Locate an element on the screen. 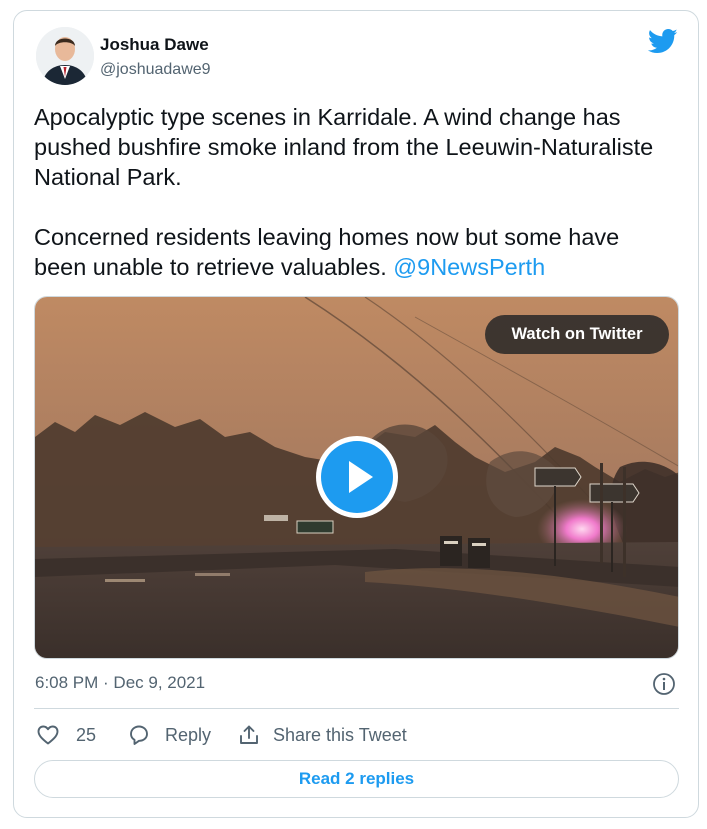 Image resolution: width=707 pixels, height=829 pixels. heart-icon is located at coordinates (48, 735).